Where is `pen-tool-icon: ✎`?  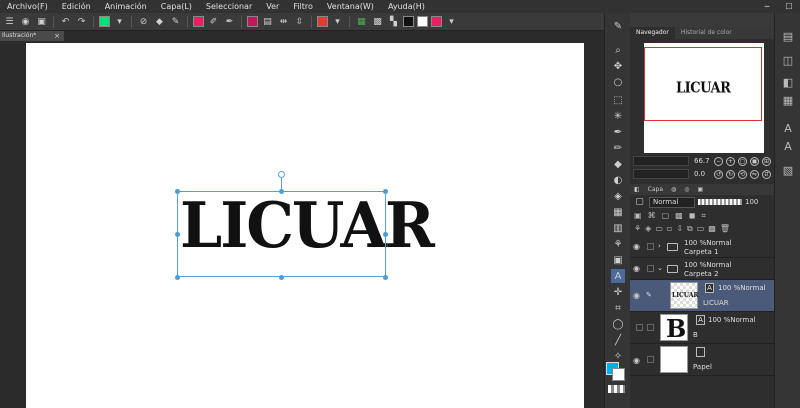
pen-tool-icon: ✎ is located at coordinates (618, 26).